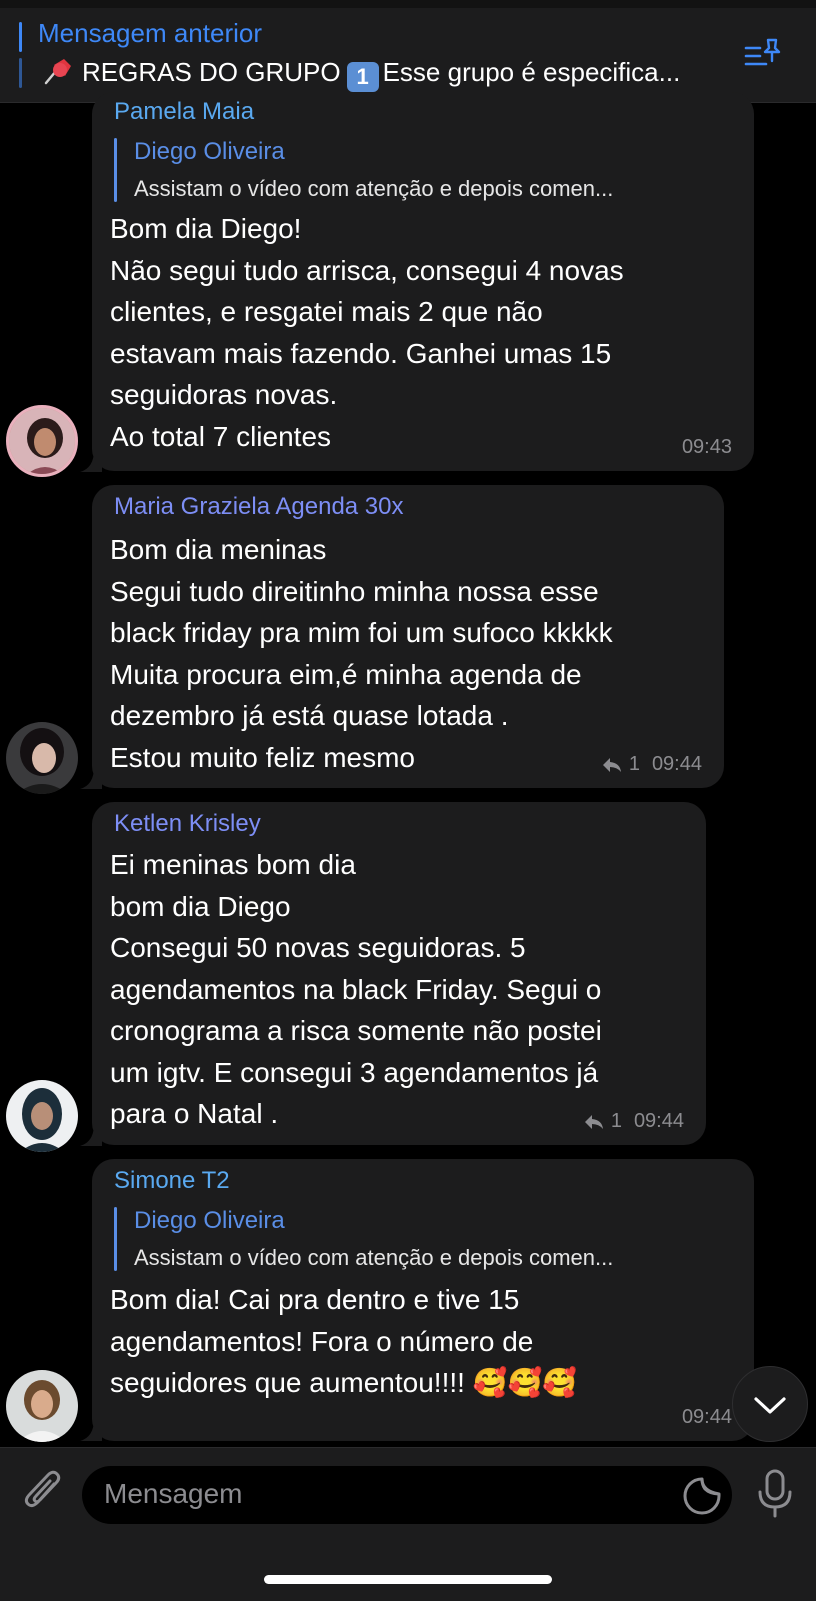 The height and width of the screenshot is (1601, 816). I want to click on message-line: clientes, e resgatei mais 2 que não, so click(326, 311).